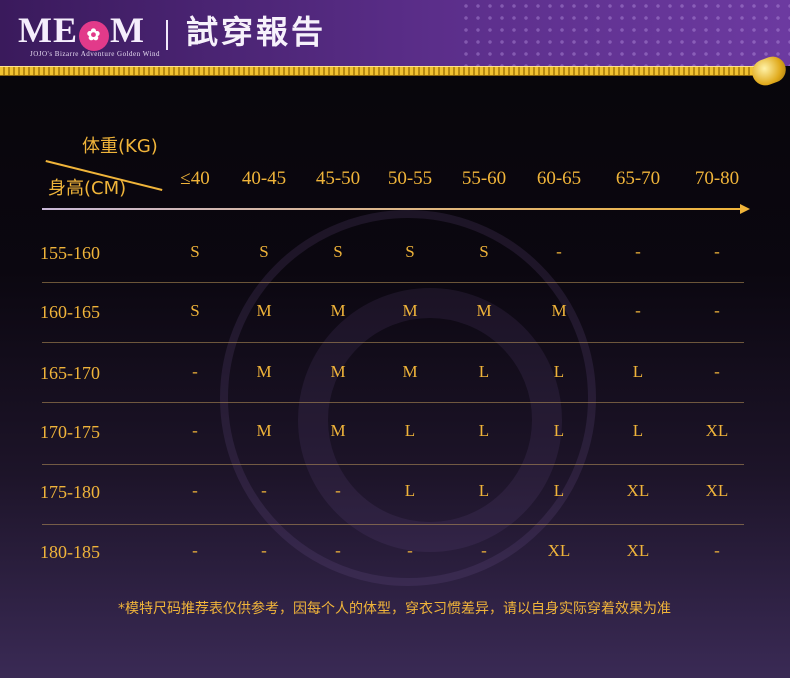  I want to click on row-header: 160-165, so click(70, 312).